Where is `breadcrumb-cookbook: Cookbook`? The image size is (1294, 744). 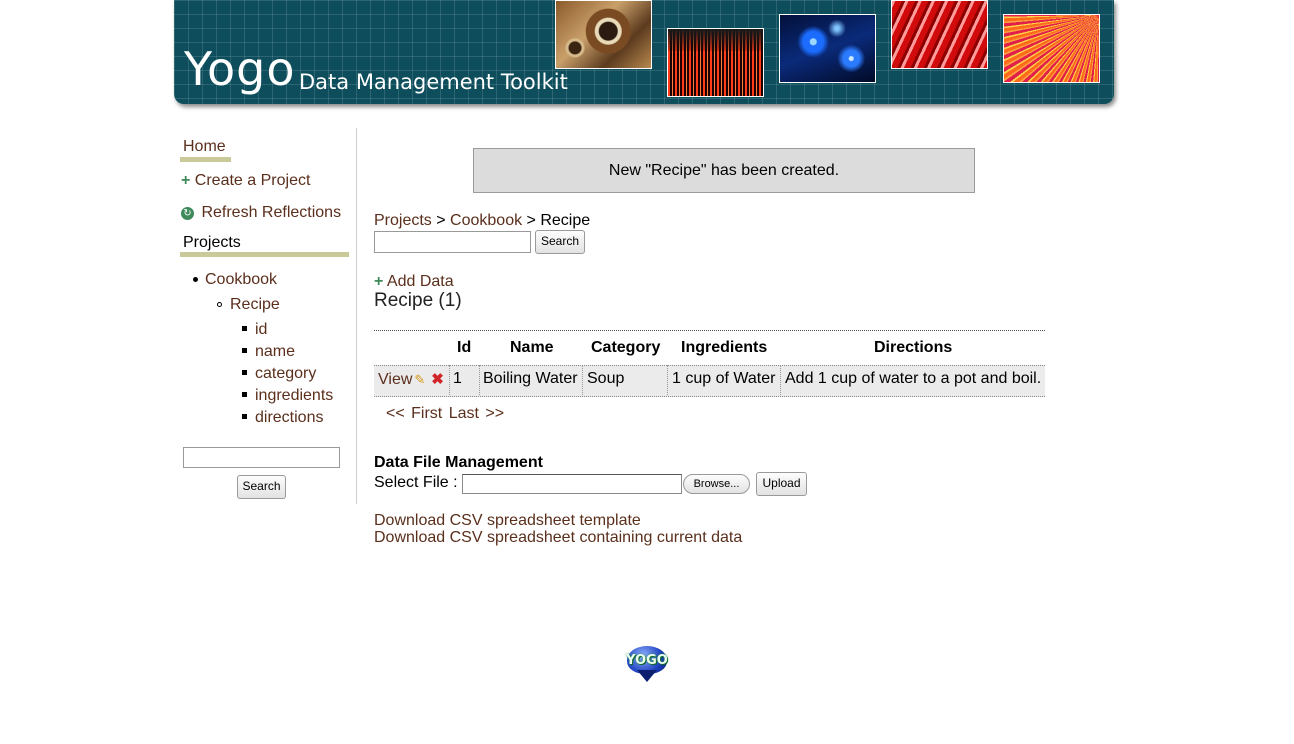
breadcrumb-cookbook: Cookbook is located at coordinates (486, 220).